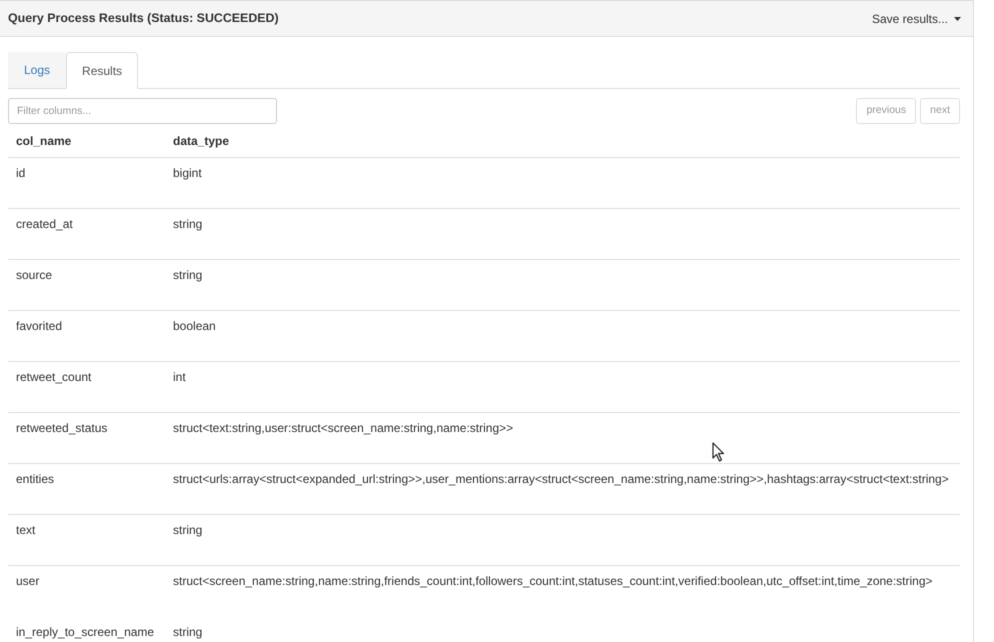  Describe the element at coordinates (102, 70) in the screenshot. I see `tab: Results` at that location.